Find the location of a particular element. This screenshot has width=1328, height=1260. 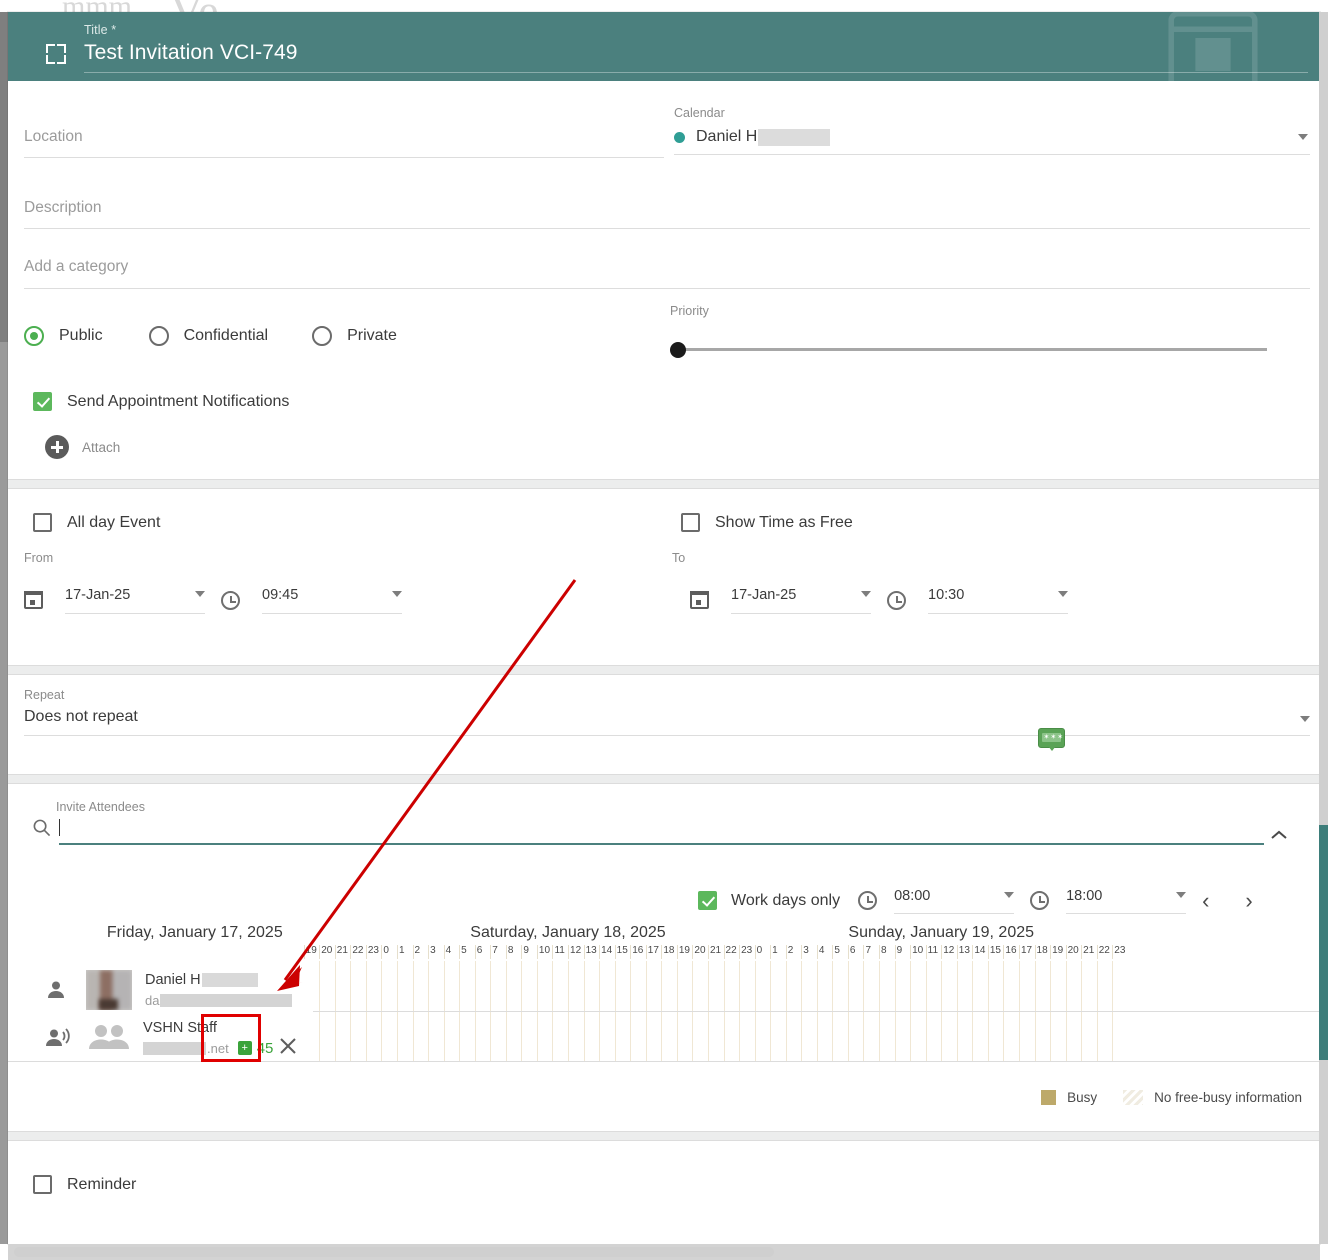

show-free-checkbox: Show Time as Free is located at coordinates (767, 522).